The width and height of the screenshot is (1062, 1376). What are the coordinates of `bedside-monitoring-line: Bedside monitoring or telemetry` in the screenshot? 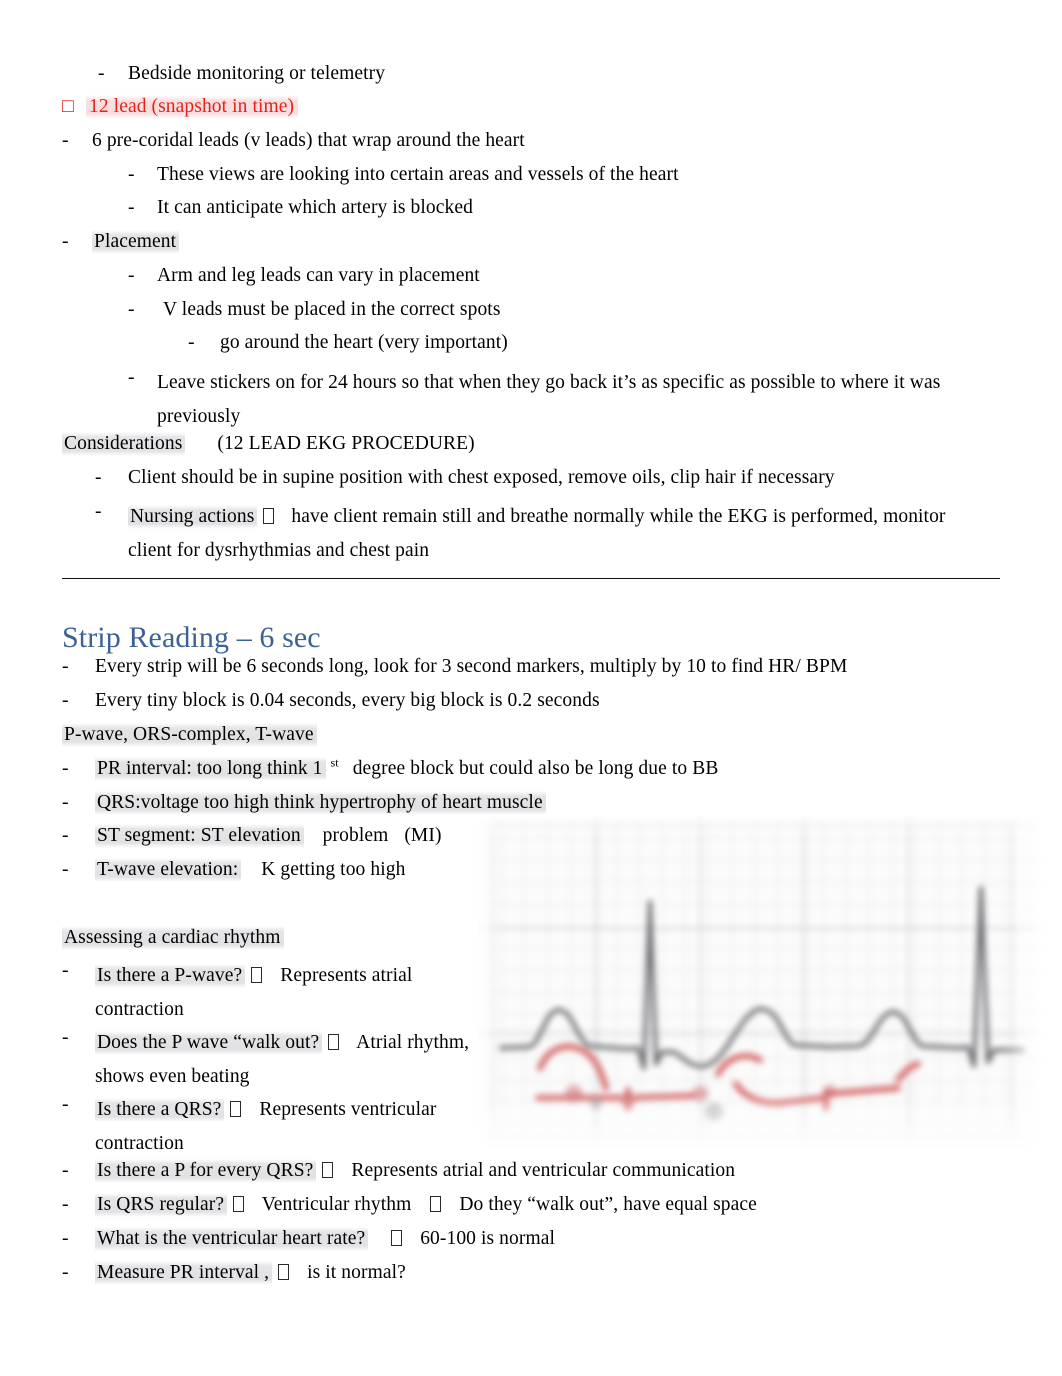 It's located at (256, 74).